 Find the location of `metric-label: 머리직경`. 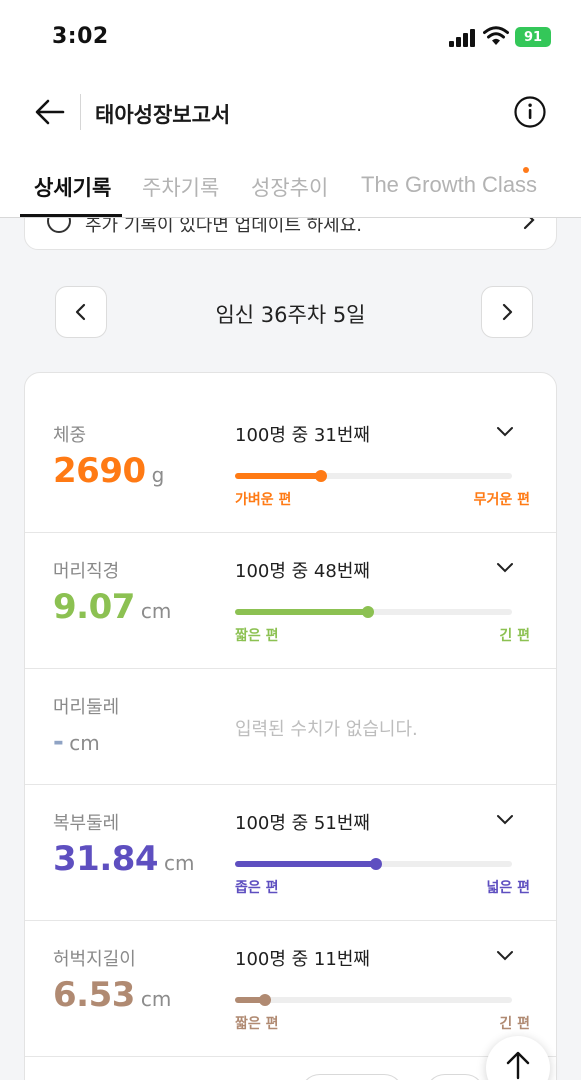

metric-label: 머리직경 is located at coordinates (86, 571).